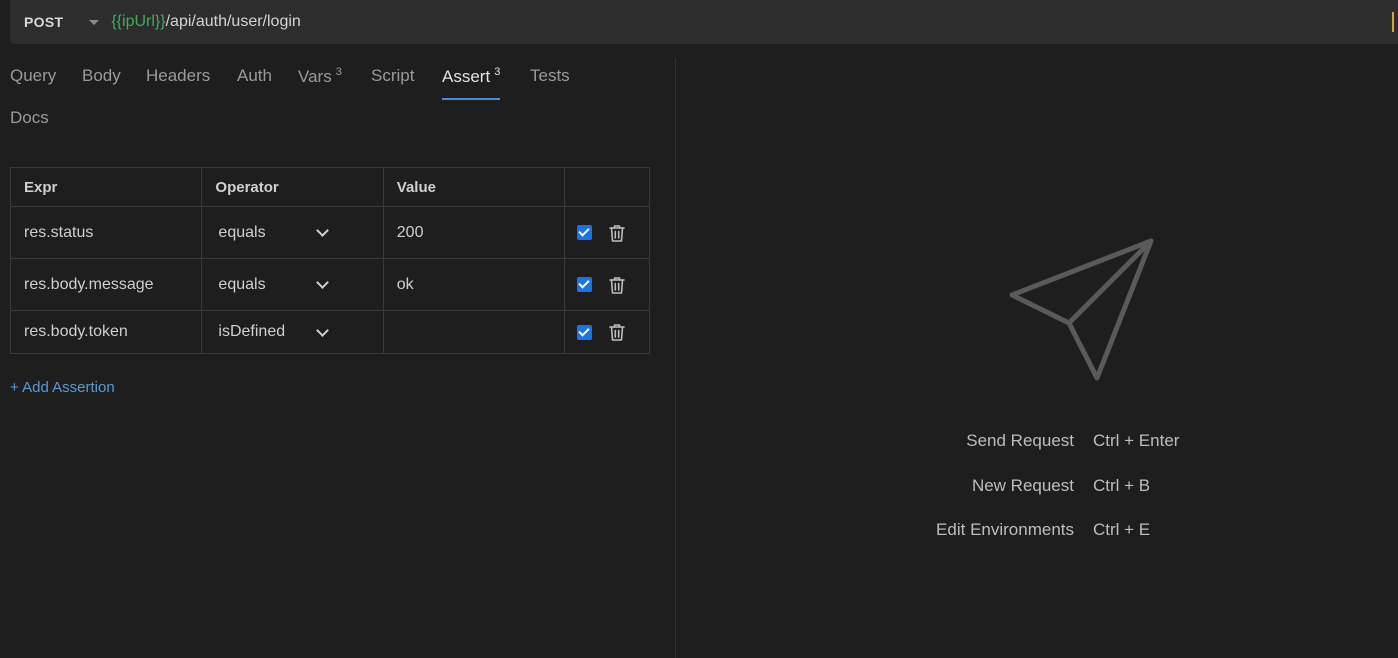 This screenshot has height=658, width=1398. I want to click on pane-divider, so click(675, 358).